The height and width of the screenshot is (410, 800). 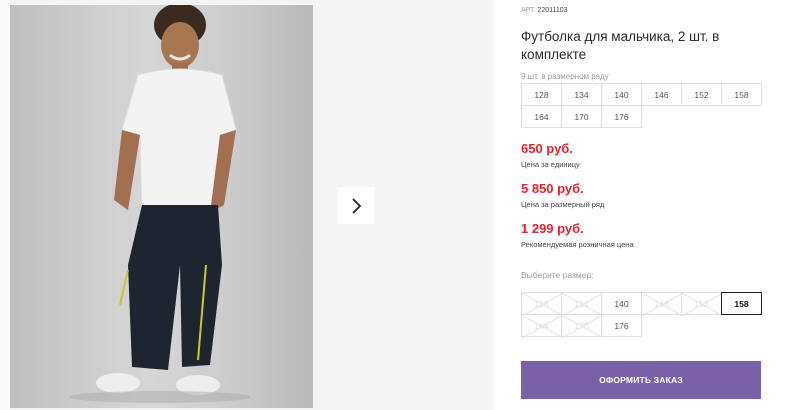 What do you see at coordinates (641, 380) in the screenshot?
I see `checkout-button: ОФОРМИТЬ ЗАКАЗ` at bounding box center [641, 380].